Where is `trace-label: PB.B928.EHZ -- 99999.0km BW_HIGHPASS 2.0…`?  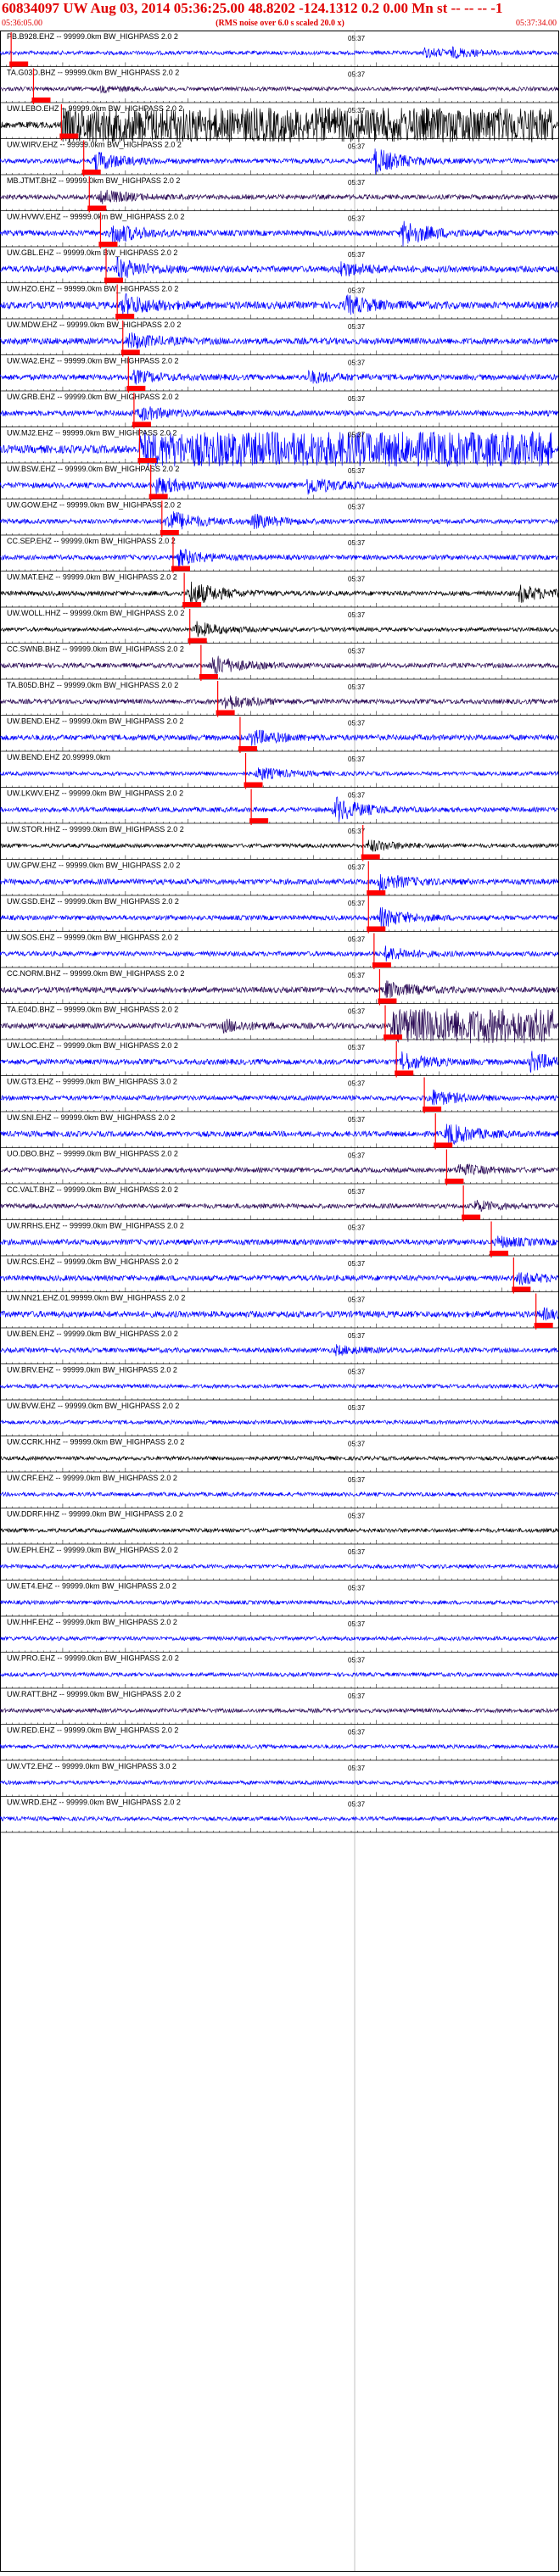
trace-label: PB.B928.EHZ -- 99999.0km BW_HIGHPASS 2.0… is located at coordinates (92, 36).